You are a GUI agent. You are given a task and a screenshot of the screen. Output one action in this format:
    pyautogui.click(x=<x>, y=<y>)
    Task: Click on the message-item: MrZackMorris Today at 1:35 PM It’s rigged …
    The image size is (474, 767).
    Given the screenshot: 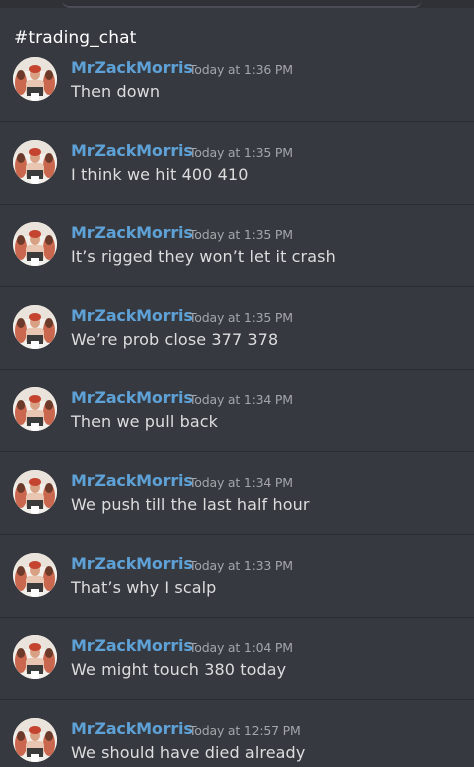 What is the action you would take?
    pyautogui.click(x=237, y=262)
    